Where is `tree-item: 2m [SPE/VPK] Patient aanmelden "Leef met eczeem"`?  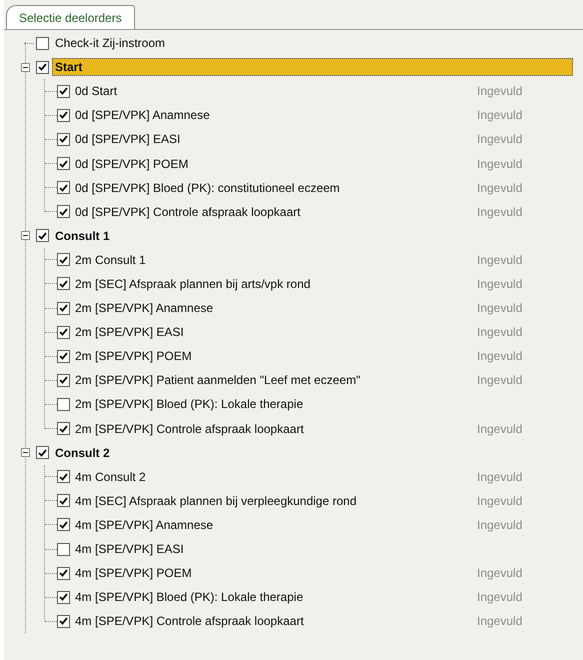
tree-item: 2m [SPE/VPK] Patient aanmelden "Leef met eczeem" is located at coordinates (275, 380).